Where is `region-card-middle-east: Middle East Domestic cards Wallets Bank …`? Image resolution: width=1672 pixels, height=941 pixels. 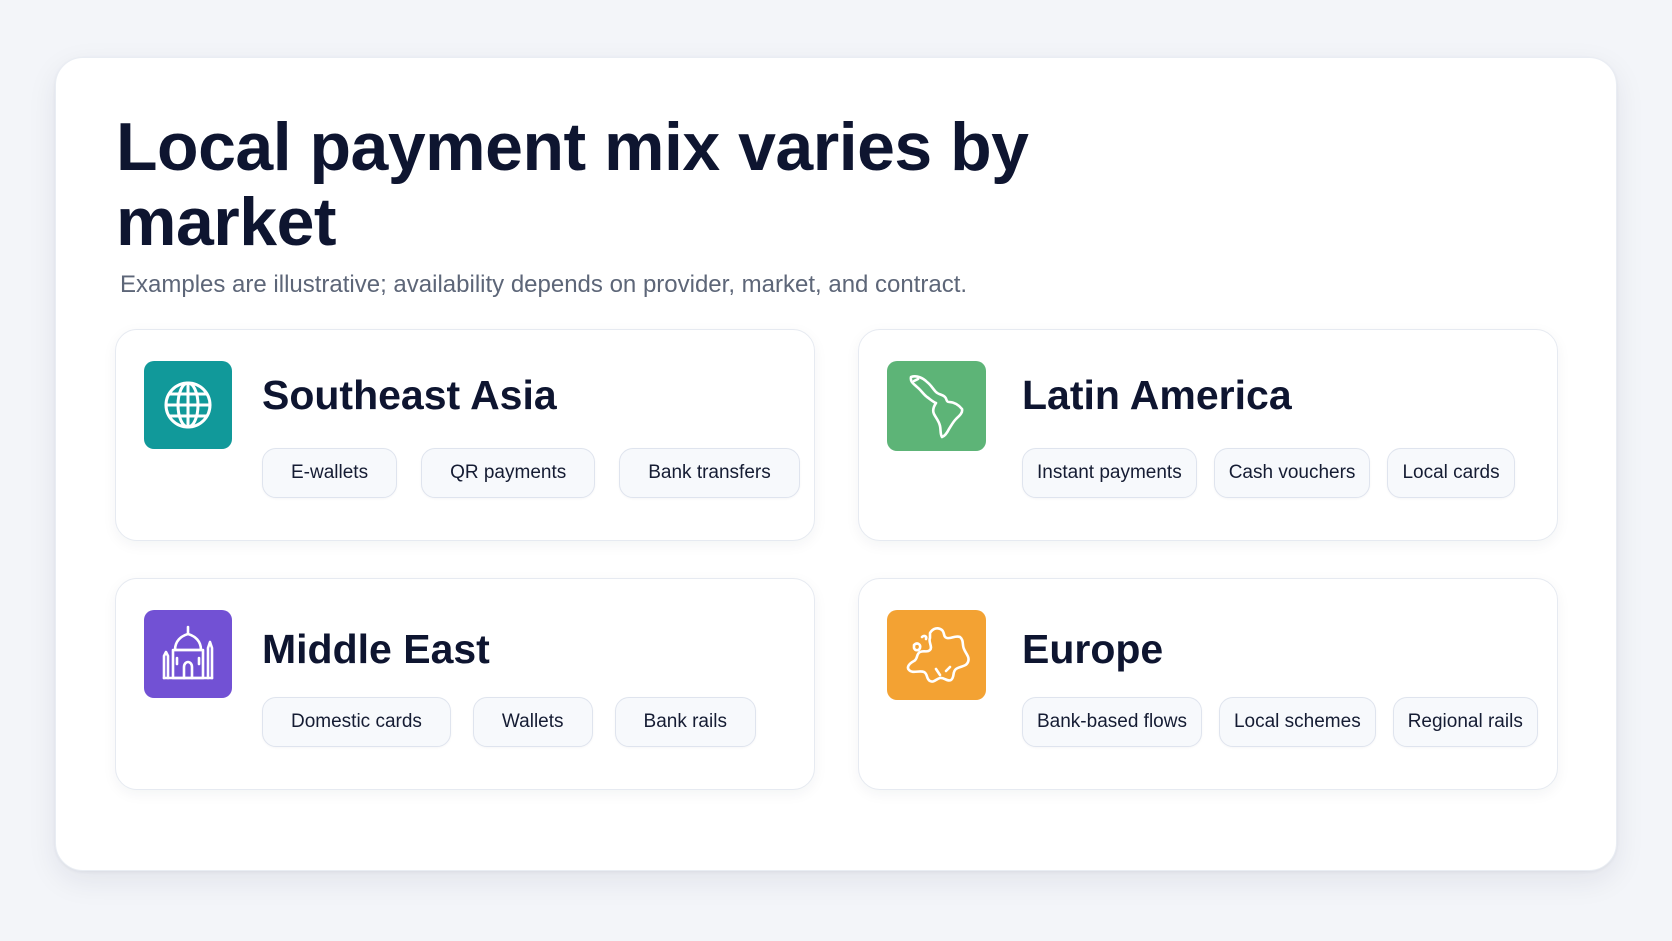
region-card-middle-east: Middle East Domestic cards Wallets Bank … is located at coordinates (465, 684).